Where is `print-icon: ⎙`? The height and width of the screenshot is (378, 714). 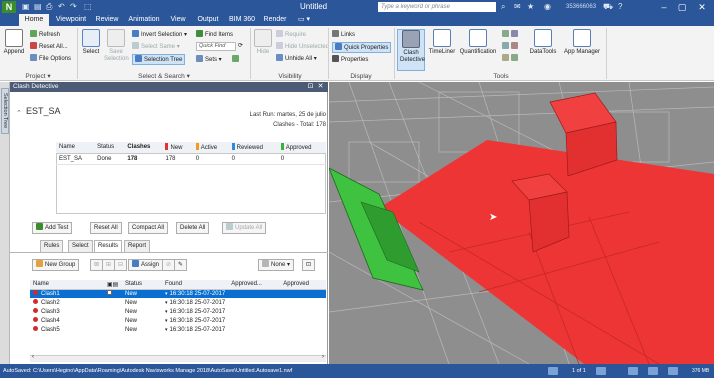 print-icon: ⎙ is located at coordinates (49, 7).